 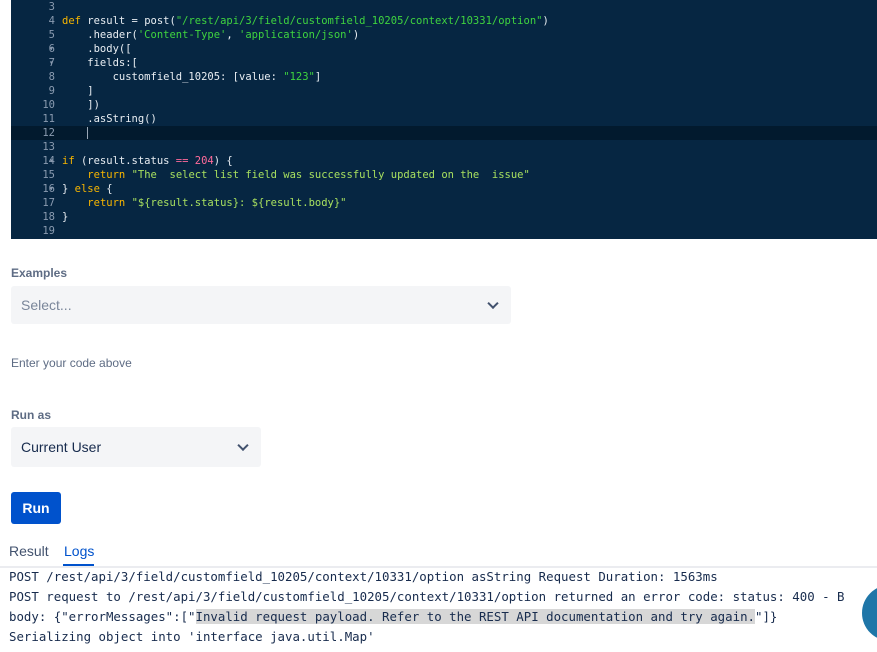 What do you see at coordinates (444, 231) in the screenshot?
I see `code-line: 19` at bounding box center [444, 231].